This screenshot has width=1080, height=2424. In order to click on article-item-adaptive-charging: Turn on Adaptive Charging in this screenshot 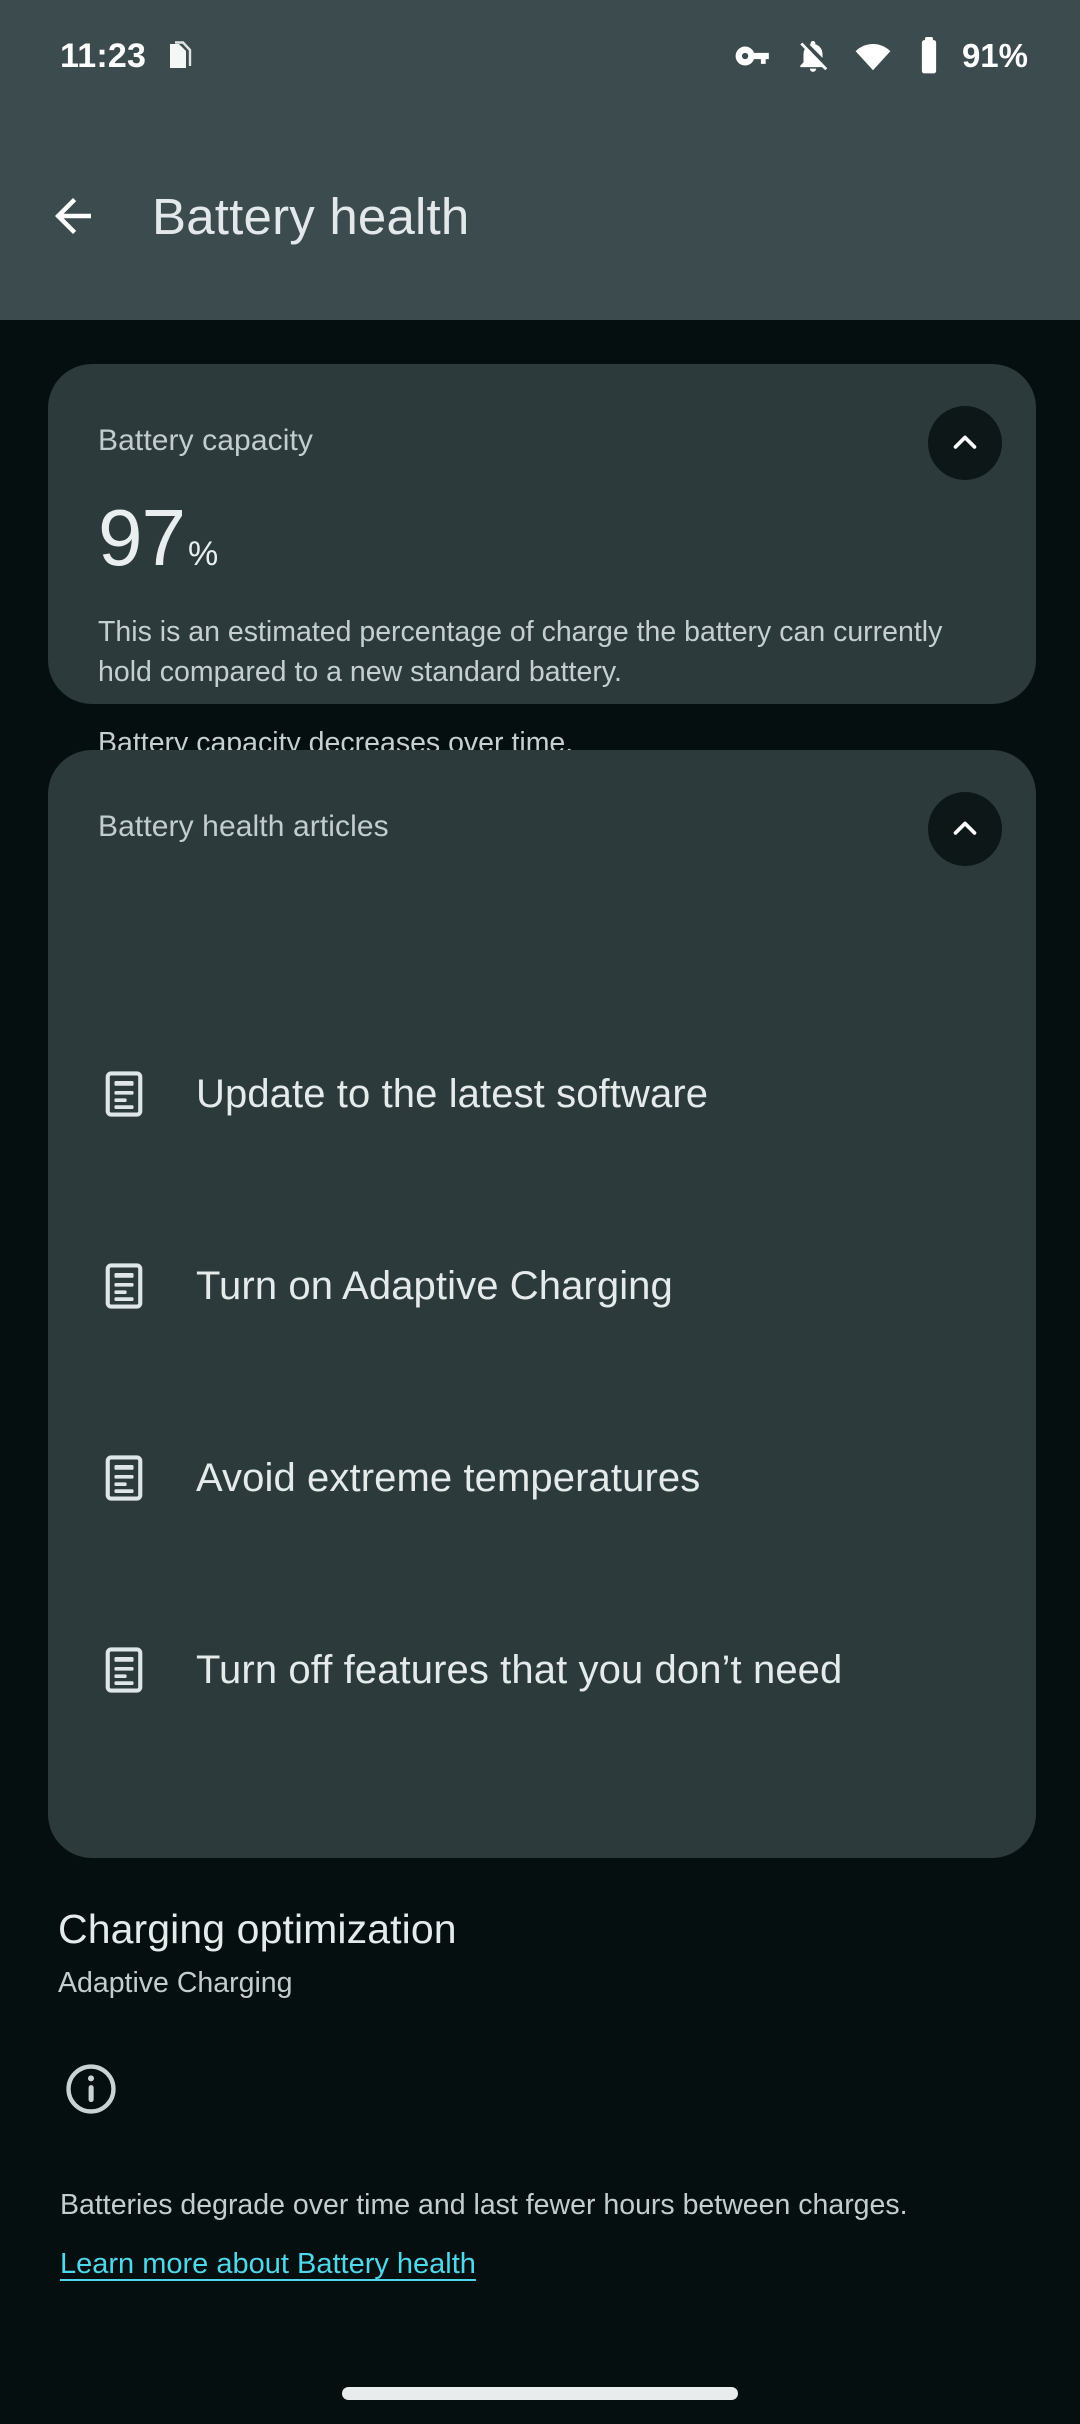, I will do `click(542, 1286)`.